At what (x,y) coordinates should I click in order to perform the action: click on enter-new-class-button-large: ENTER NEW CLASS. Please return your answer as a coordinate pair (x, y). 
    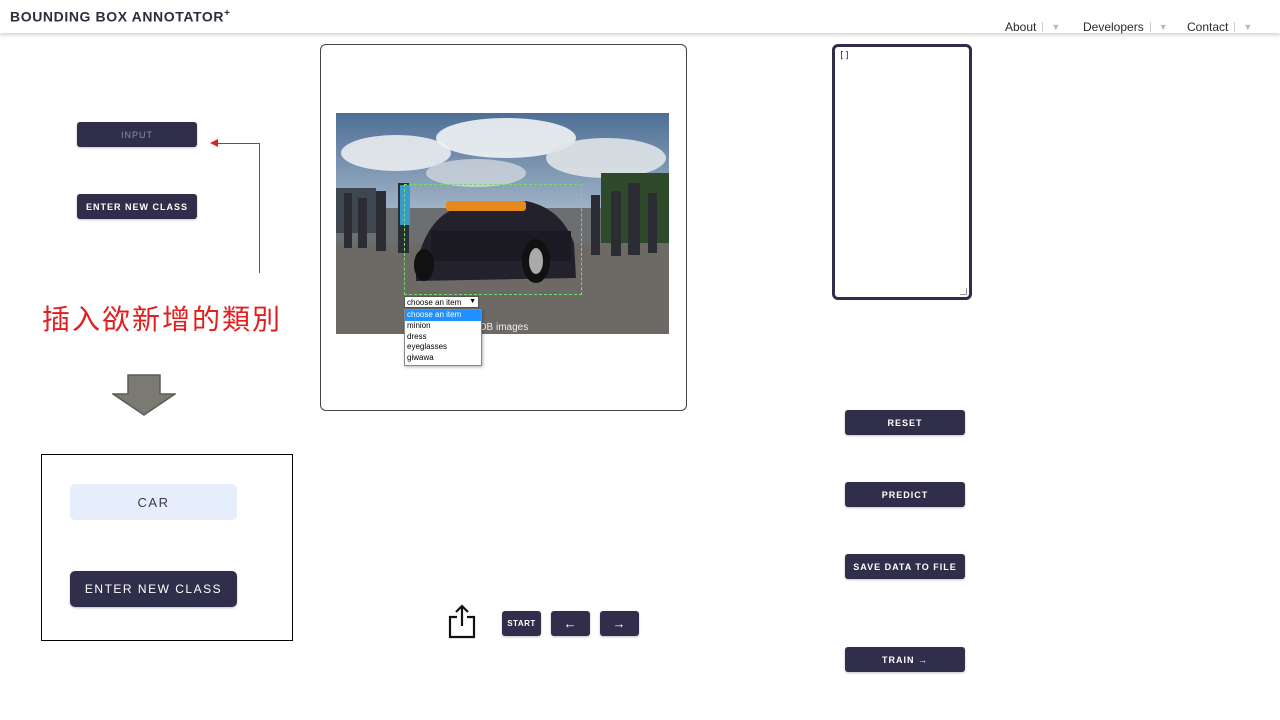
    Looking at the image, I should click on (153, 589).